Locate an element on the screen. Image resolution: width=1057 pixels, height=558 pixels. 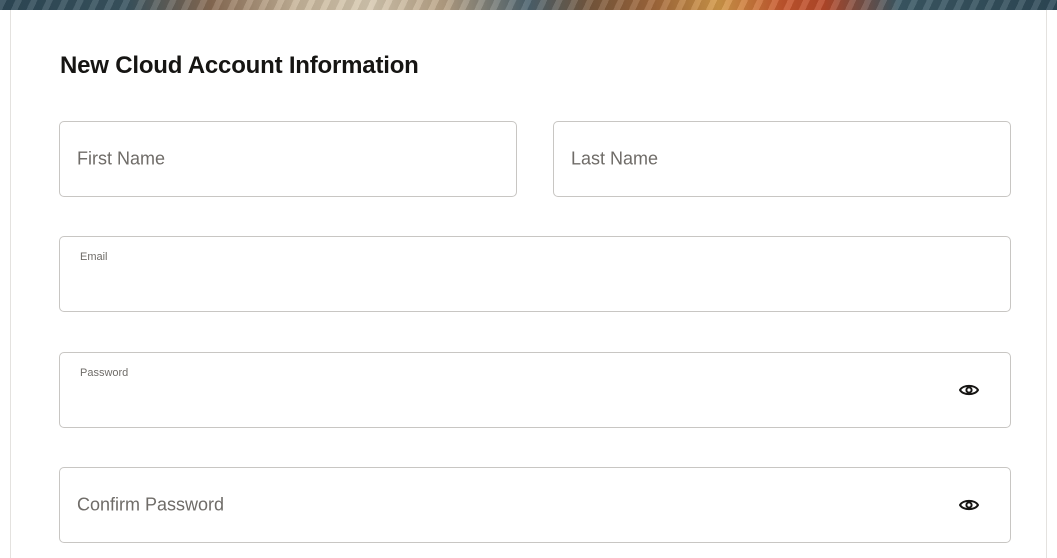
email-field: Email is located at coordinates (535, 274).